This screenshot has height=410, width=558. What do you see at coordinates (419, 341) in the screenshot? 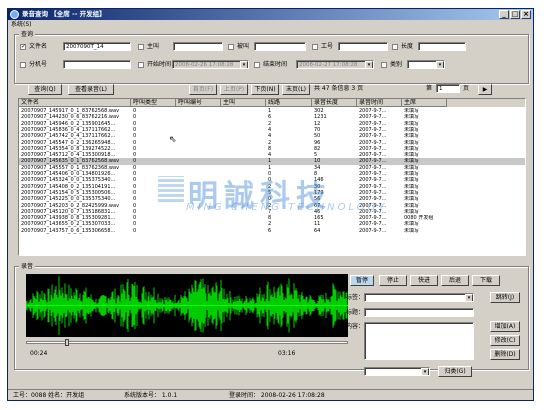
I see `content-field` at bounding box center [419, 341].